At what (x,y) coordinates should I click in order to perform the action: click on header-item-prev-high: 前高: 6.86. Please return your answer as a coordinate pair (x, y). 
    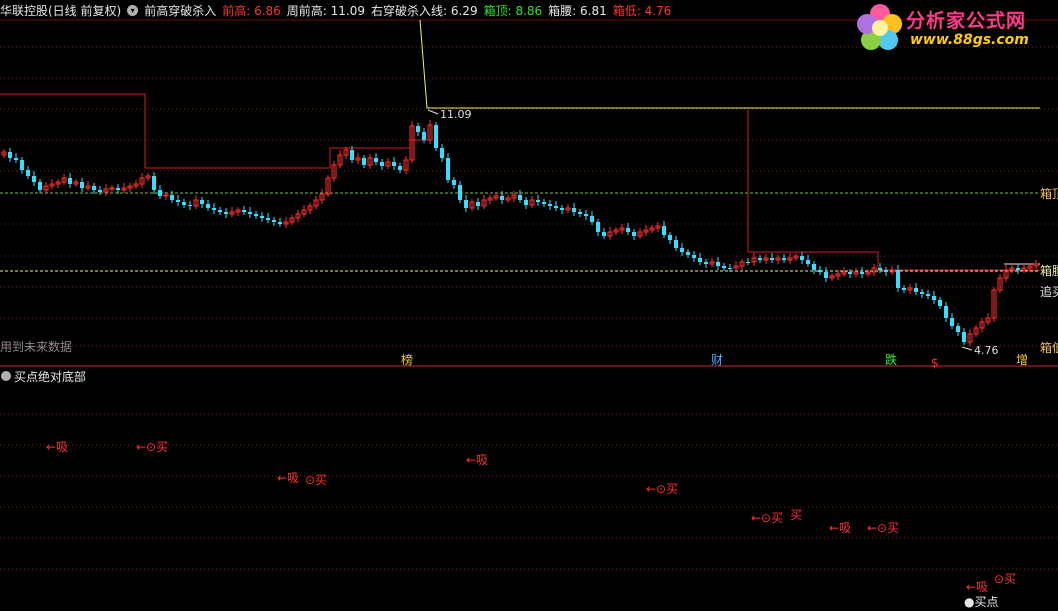
    Looking at the image, I should click on (251, 10).